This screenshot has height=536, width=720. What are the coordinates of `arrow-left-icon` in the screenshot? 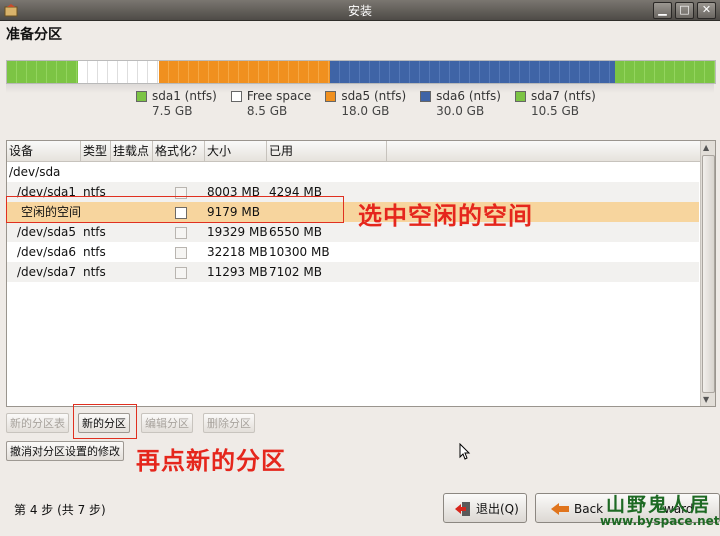 It's located at (560, 509).